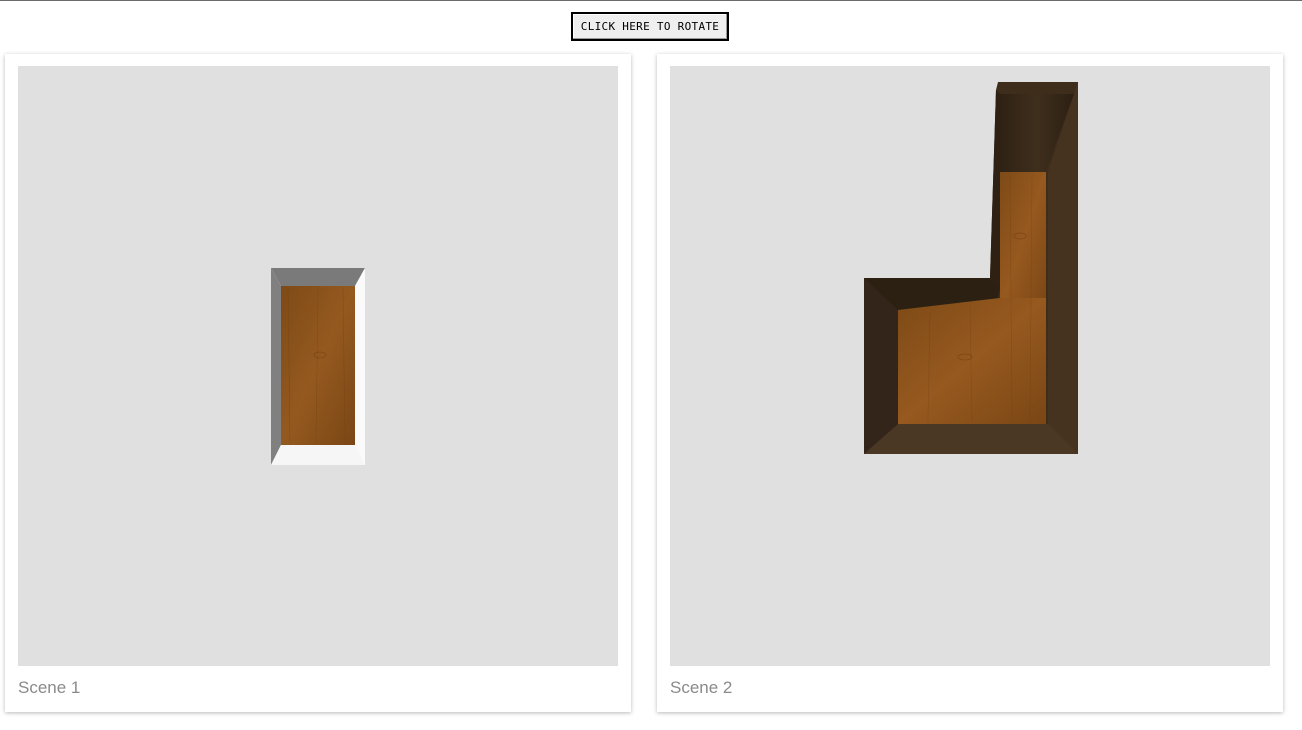  I want to click on scene-2-caption: Scene 2, so click(701, 687).